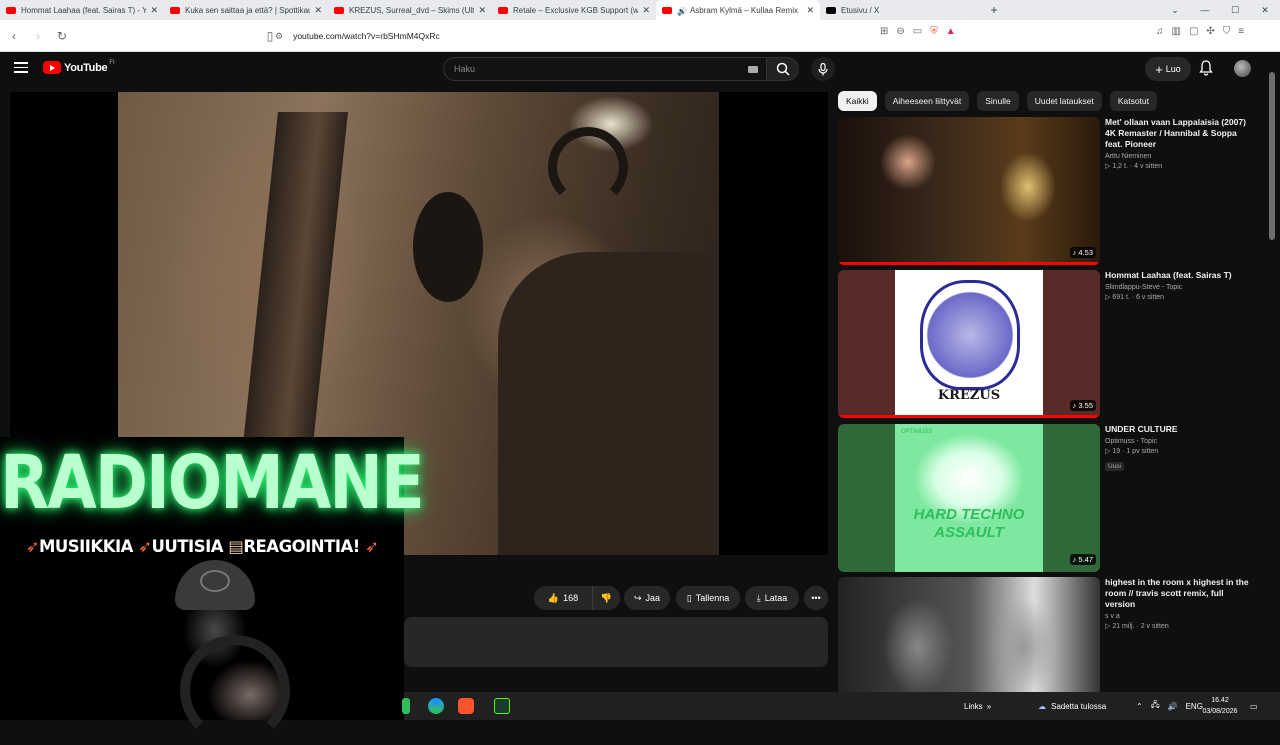 Image resolution: width=1280 pixels, height=745 pixels. I want to click on forward-icon: ›, so click(38, 36).